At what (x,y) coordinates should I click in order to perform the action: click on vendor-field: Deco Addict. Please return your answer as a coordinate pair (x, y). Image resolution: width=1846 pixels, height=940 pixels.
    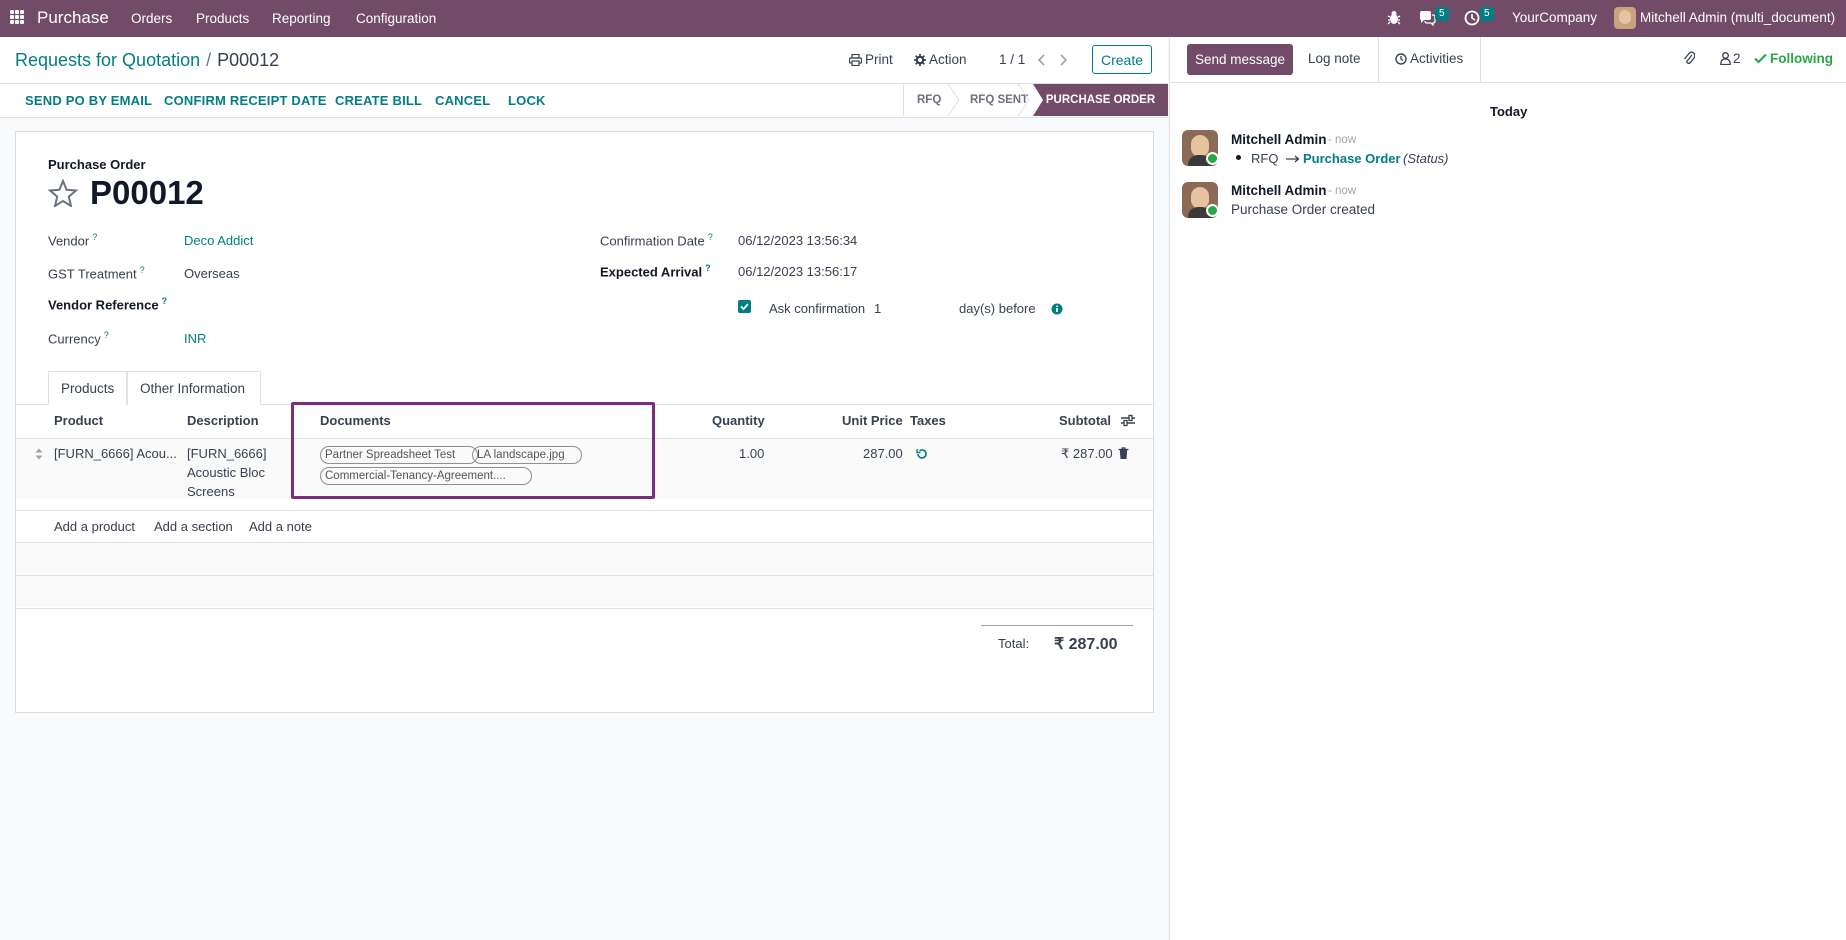
    Looking at the image, I should click on (218, 240).